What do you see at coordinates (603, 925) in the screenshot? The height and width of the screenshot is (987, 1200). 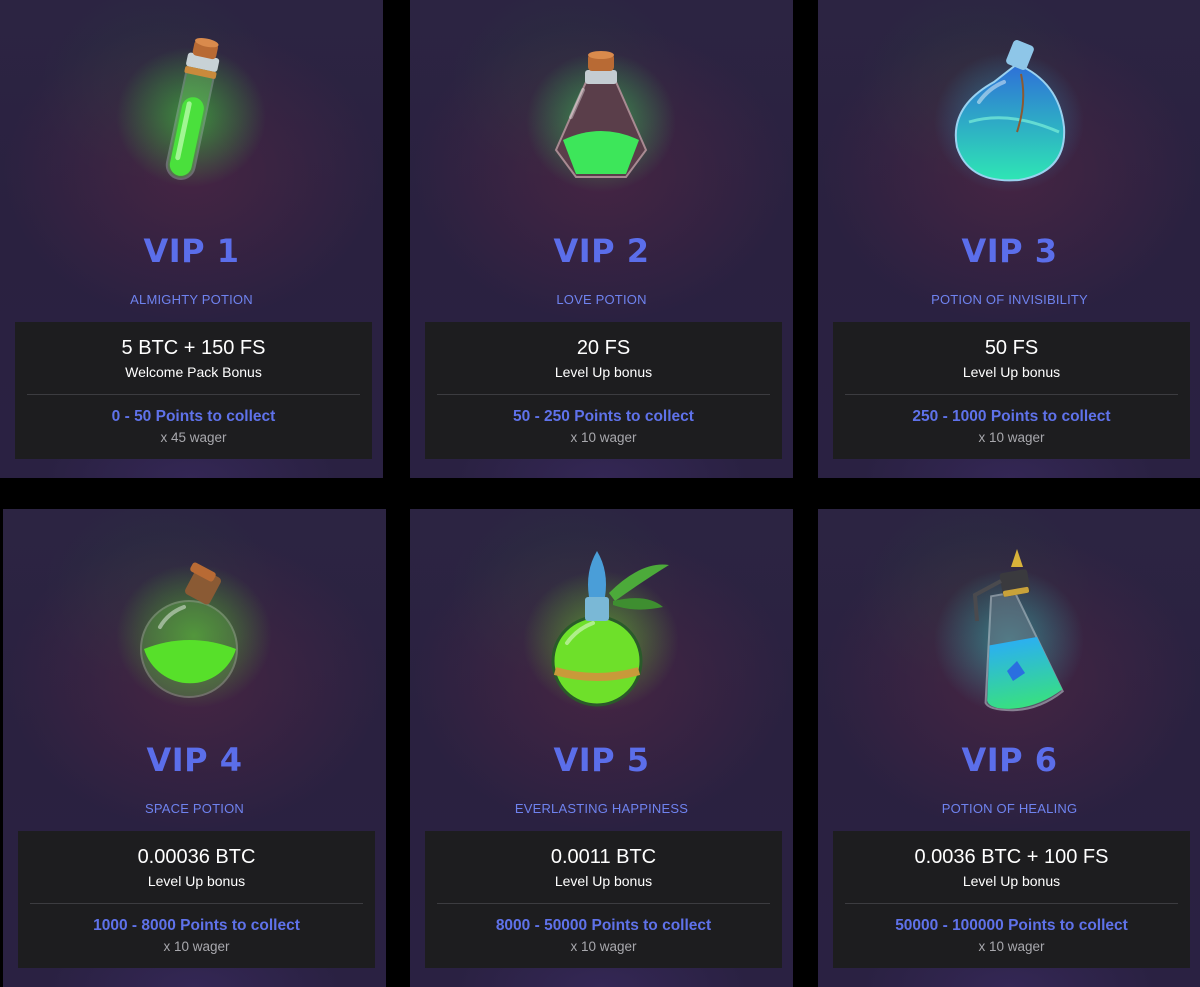 I see `points-range: 8000 - 50000 Points to collect` at bounding box center [603, 925].